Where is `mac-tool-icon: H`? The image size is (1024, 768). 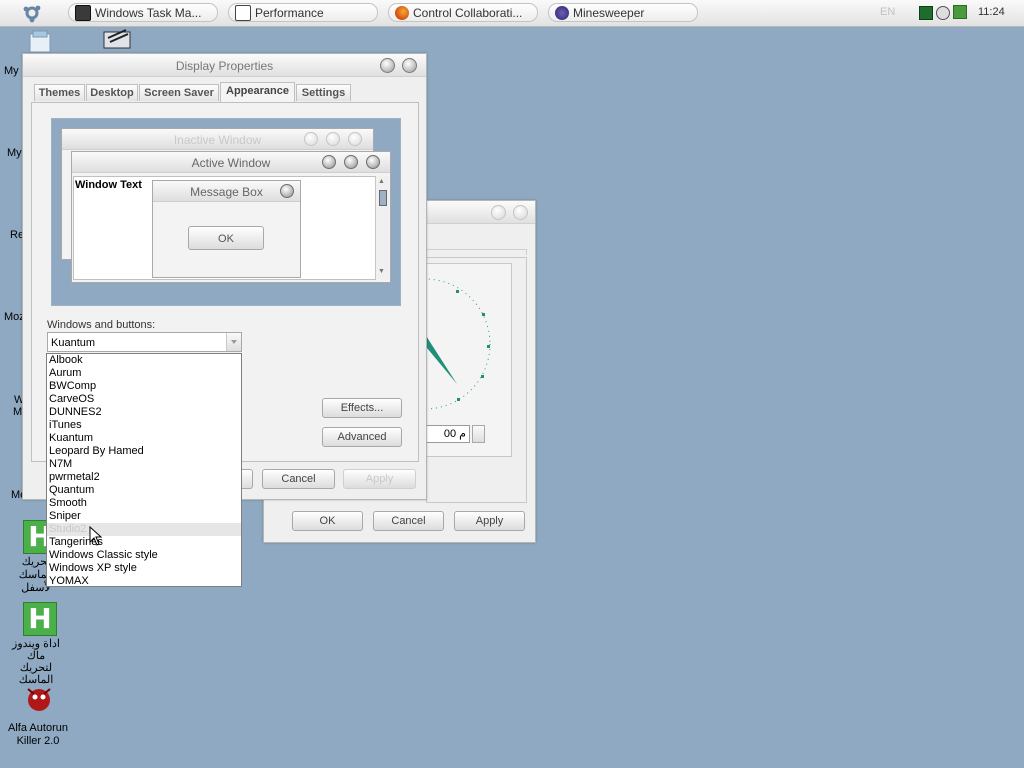 mac-tool-icon: H is located at coordinates (40, 619).